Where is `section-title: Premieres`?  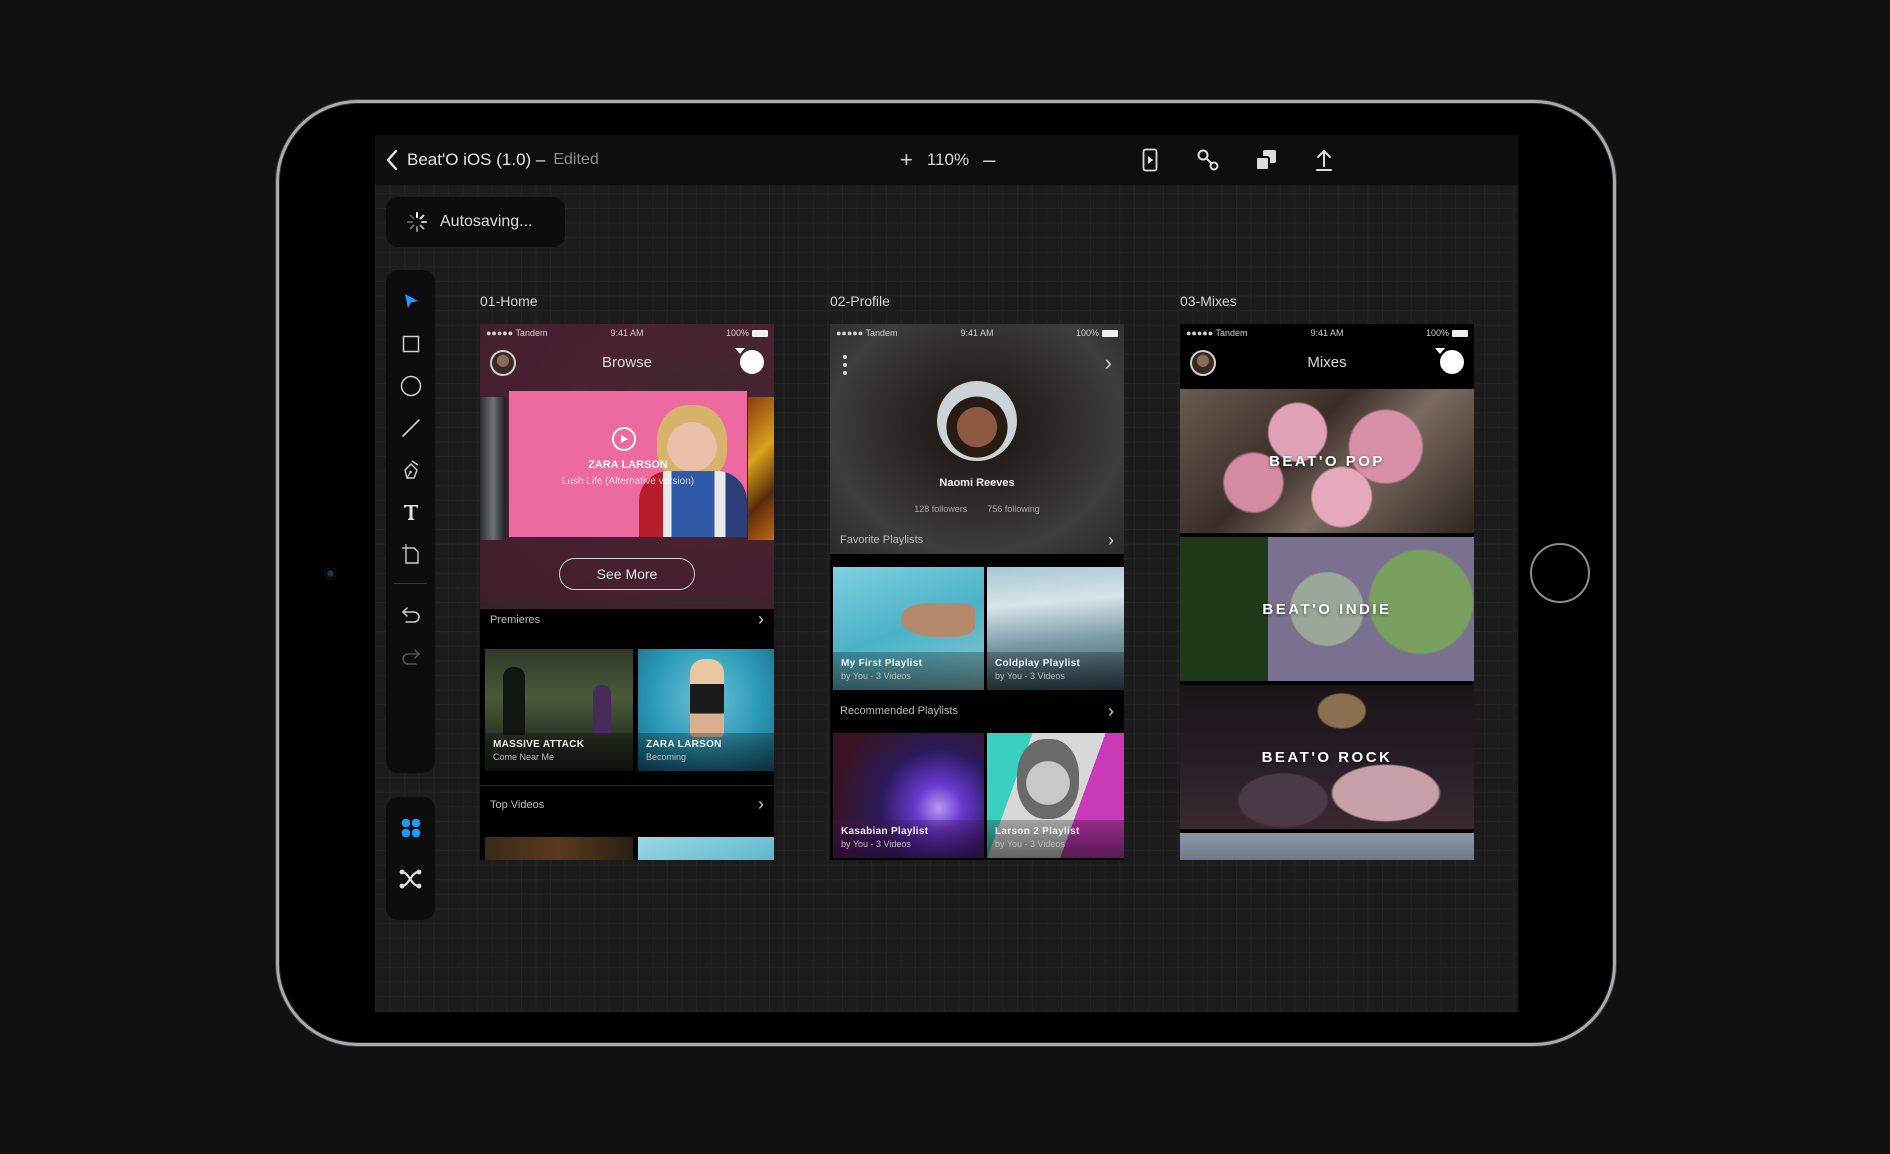 section-title: Premieres is located at coordinates (515, 619).